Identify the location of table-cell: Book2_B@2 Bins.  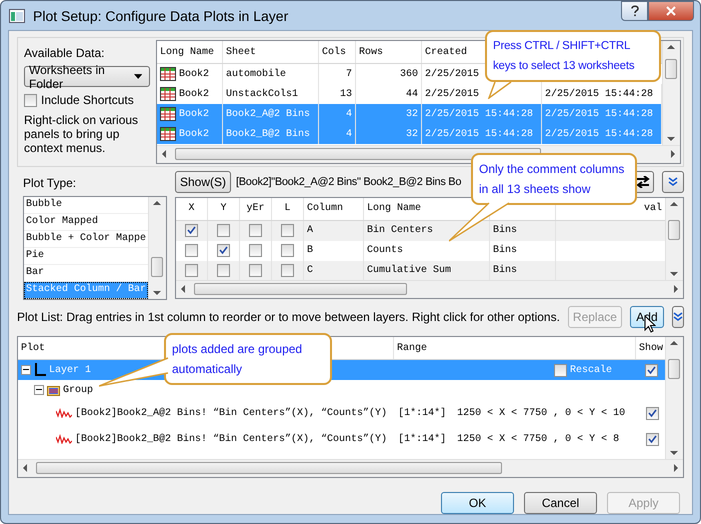
(271, 134).